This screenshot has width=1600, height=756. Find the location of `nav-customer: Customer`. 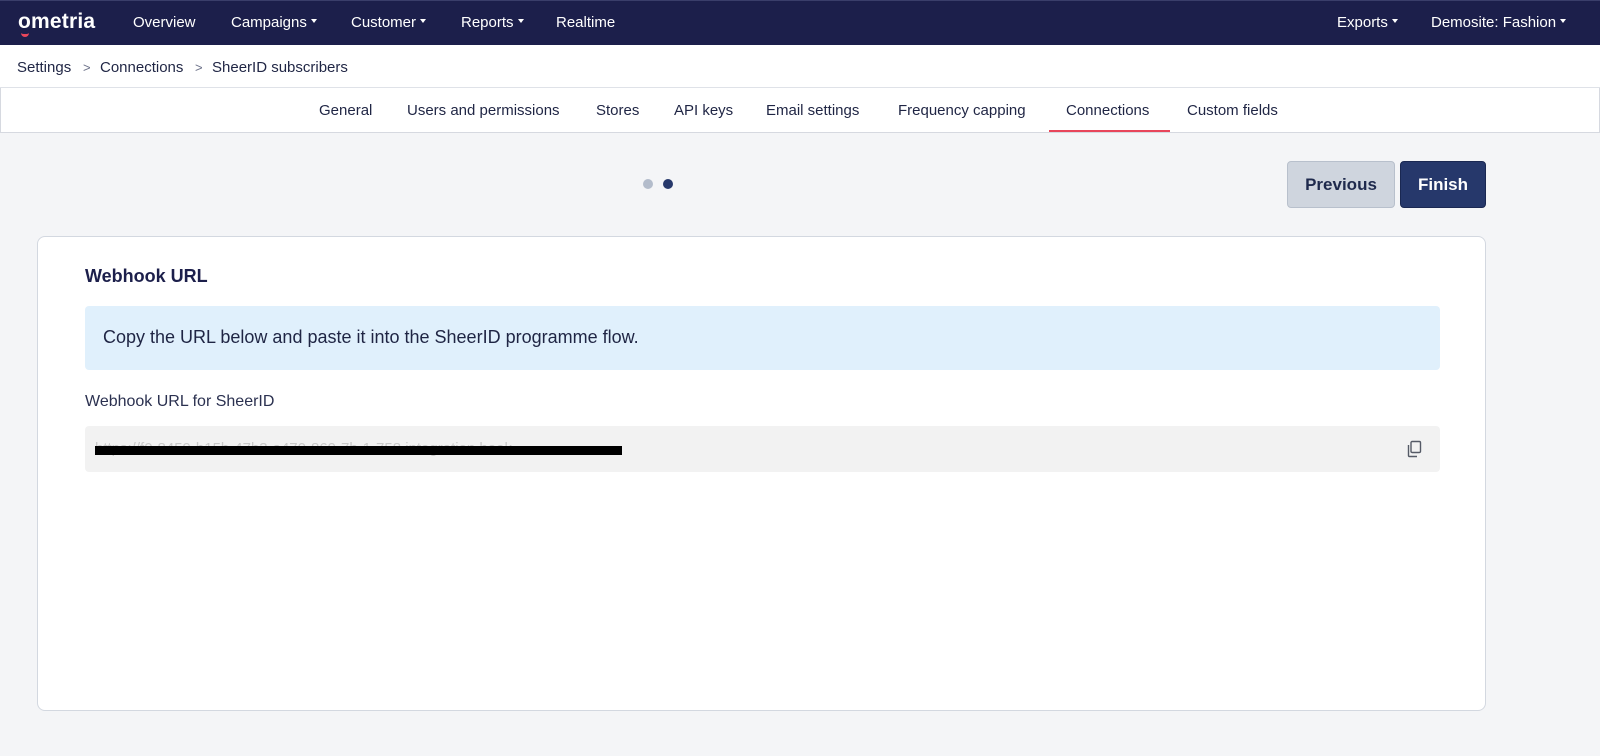

nav-customer: Customer is located at coordinates (389, 22).